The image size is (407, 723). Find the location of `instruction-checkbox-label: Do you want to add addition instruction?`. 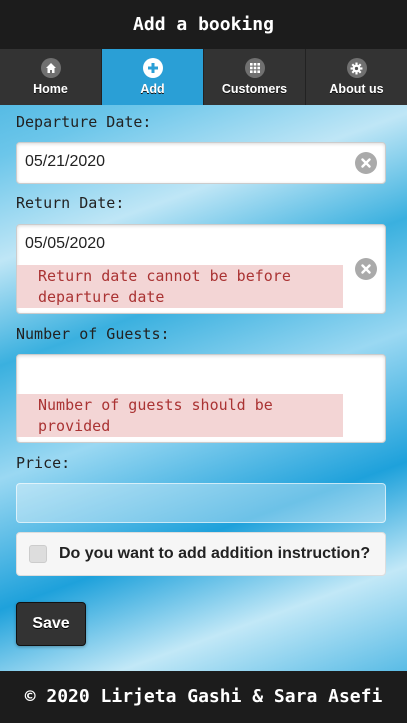

instruction-checkbox-label: Do you want to add addition instruction? is located at coordinates (215, 553).